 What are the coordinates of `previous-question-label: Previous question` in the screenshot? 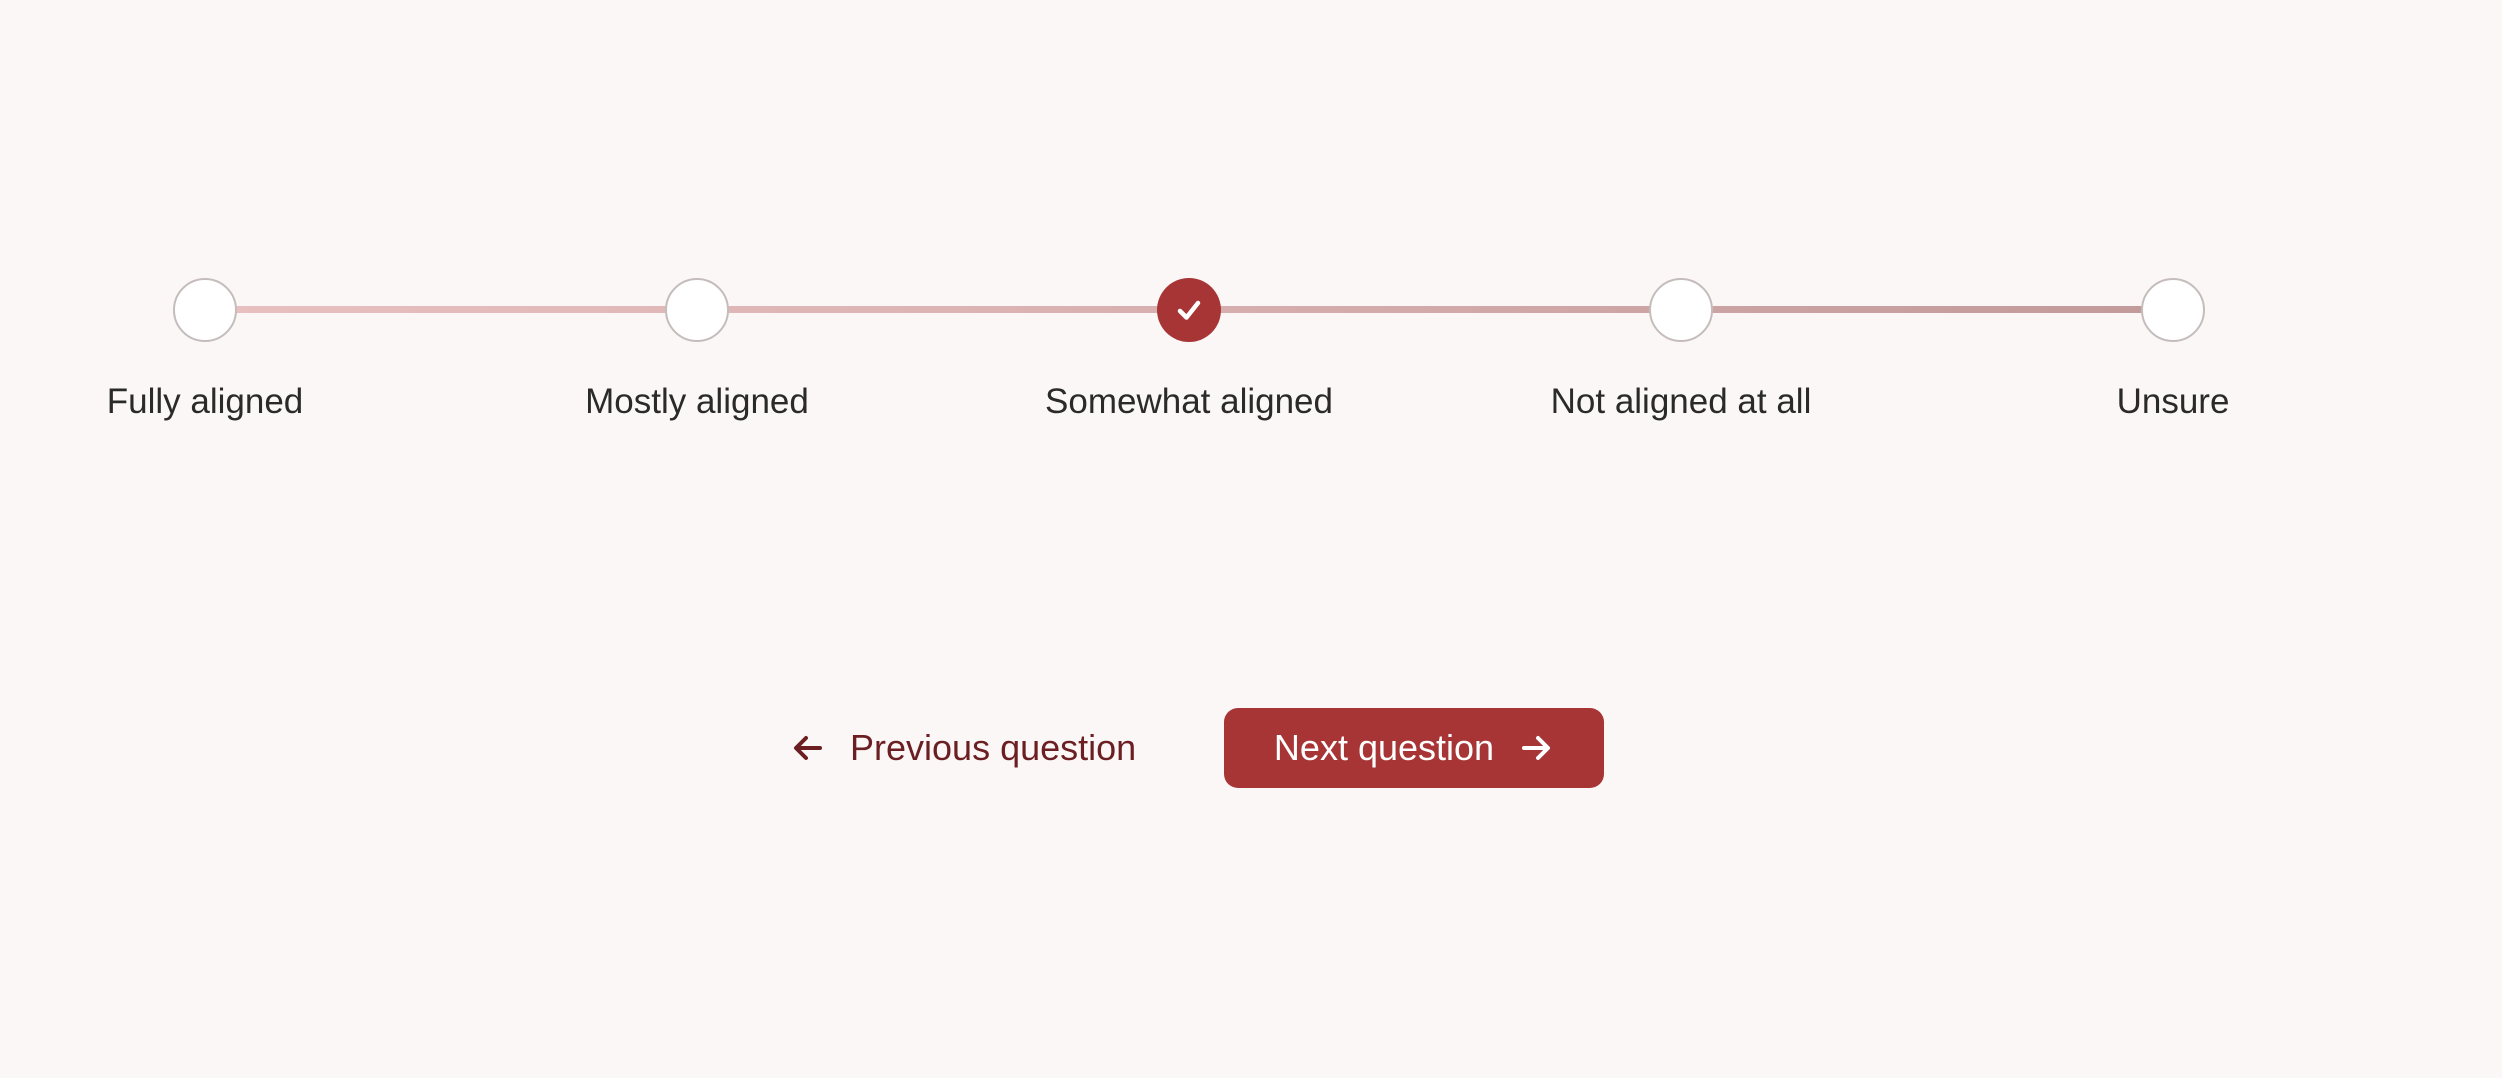 It's located at (993, 747).